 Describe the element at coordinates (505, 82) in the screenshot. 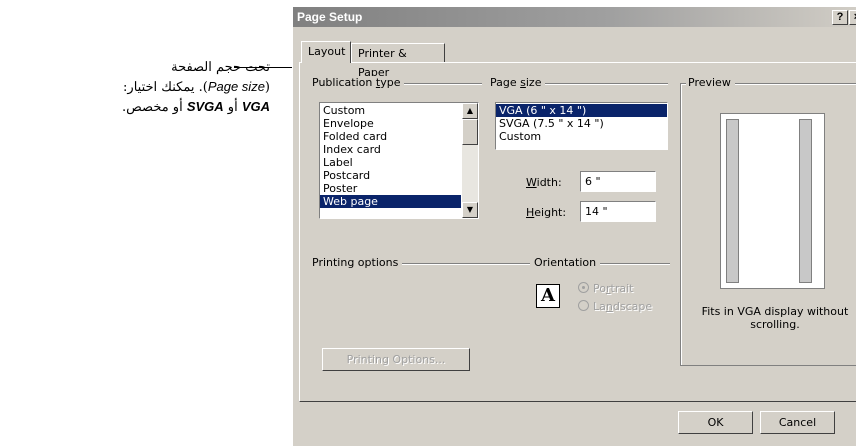

I see `page-size-label-pre: Page` at that location.